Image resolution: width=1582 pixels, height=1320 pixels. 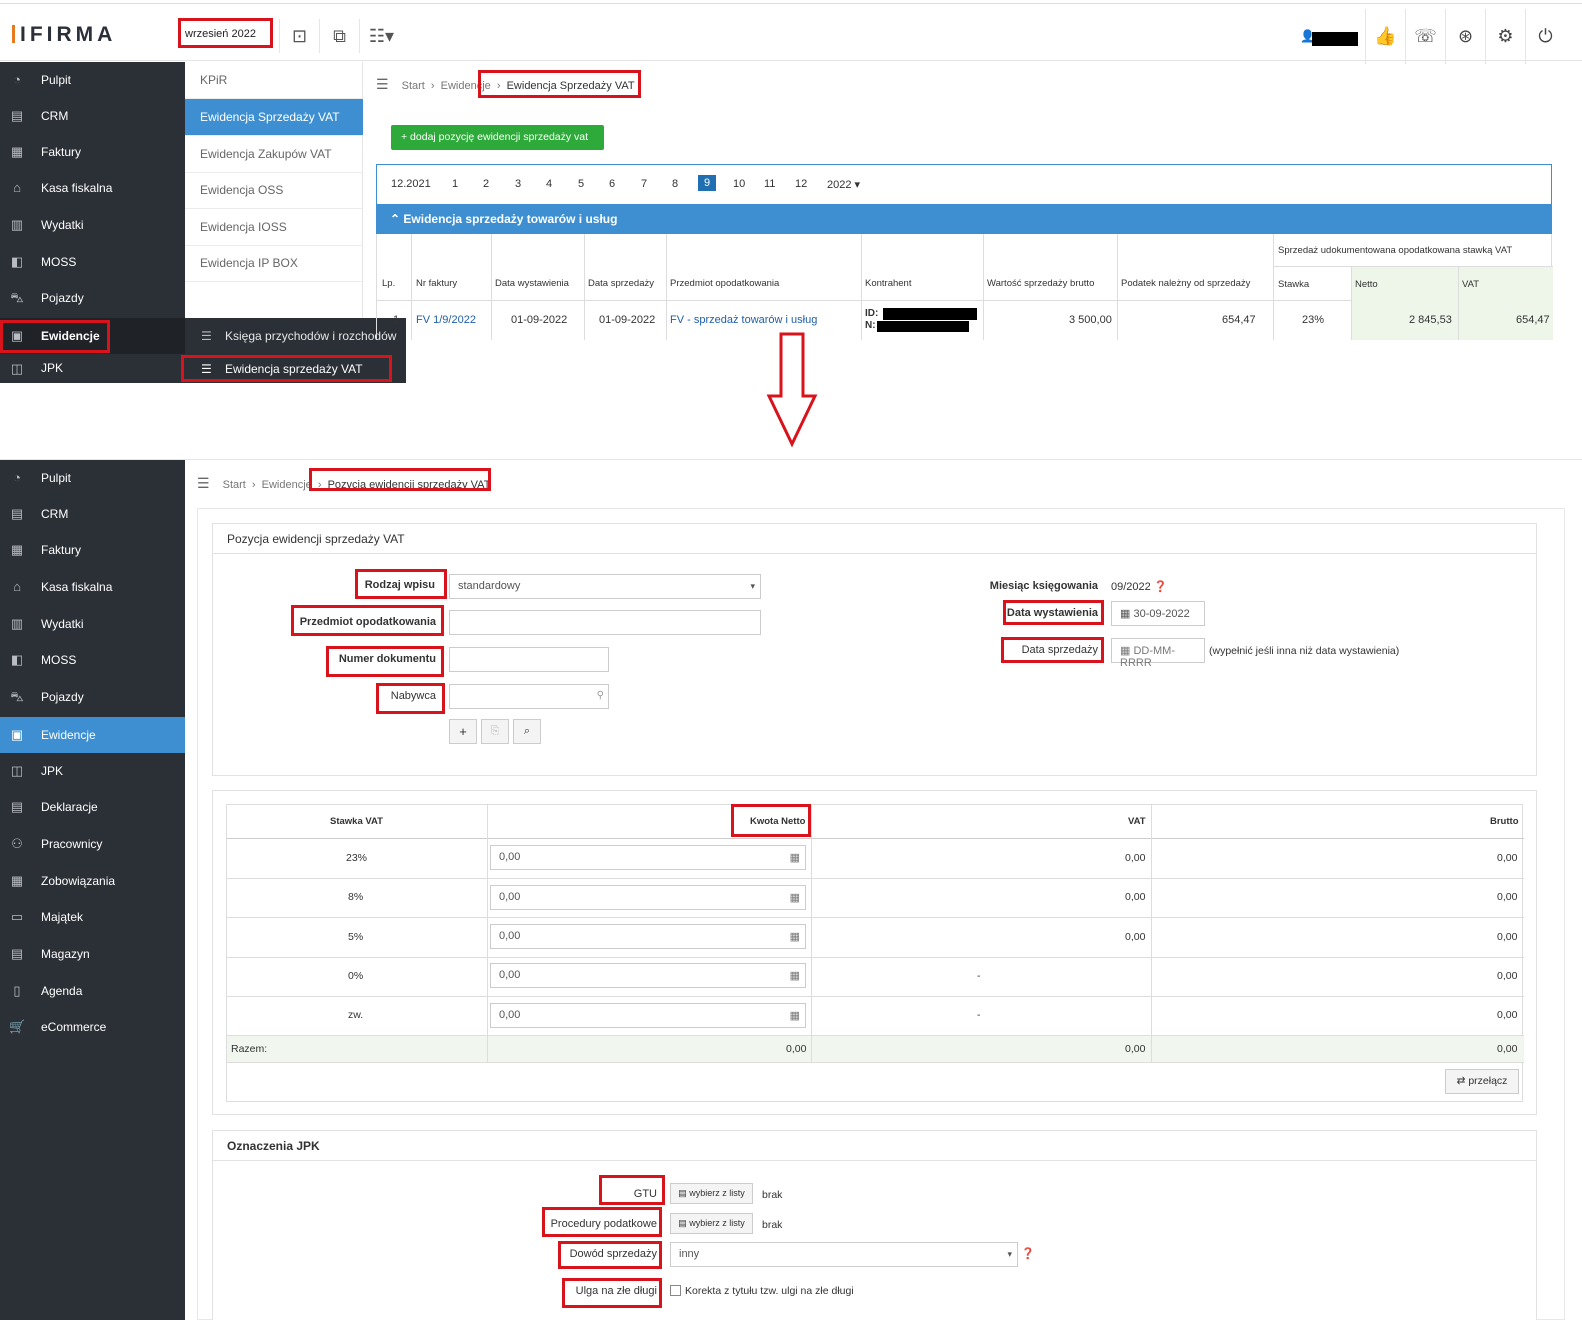 What do you see at coordinates (1158, 613) in the screenshot?
I see `data-wystawienia-input: ▦ 30-09-2022` at bounding box center [1158, 613].